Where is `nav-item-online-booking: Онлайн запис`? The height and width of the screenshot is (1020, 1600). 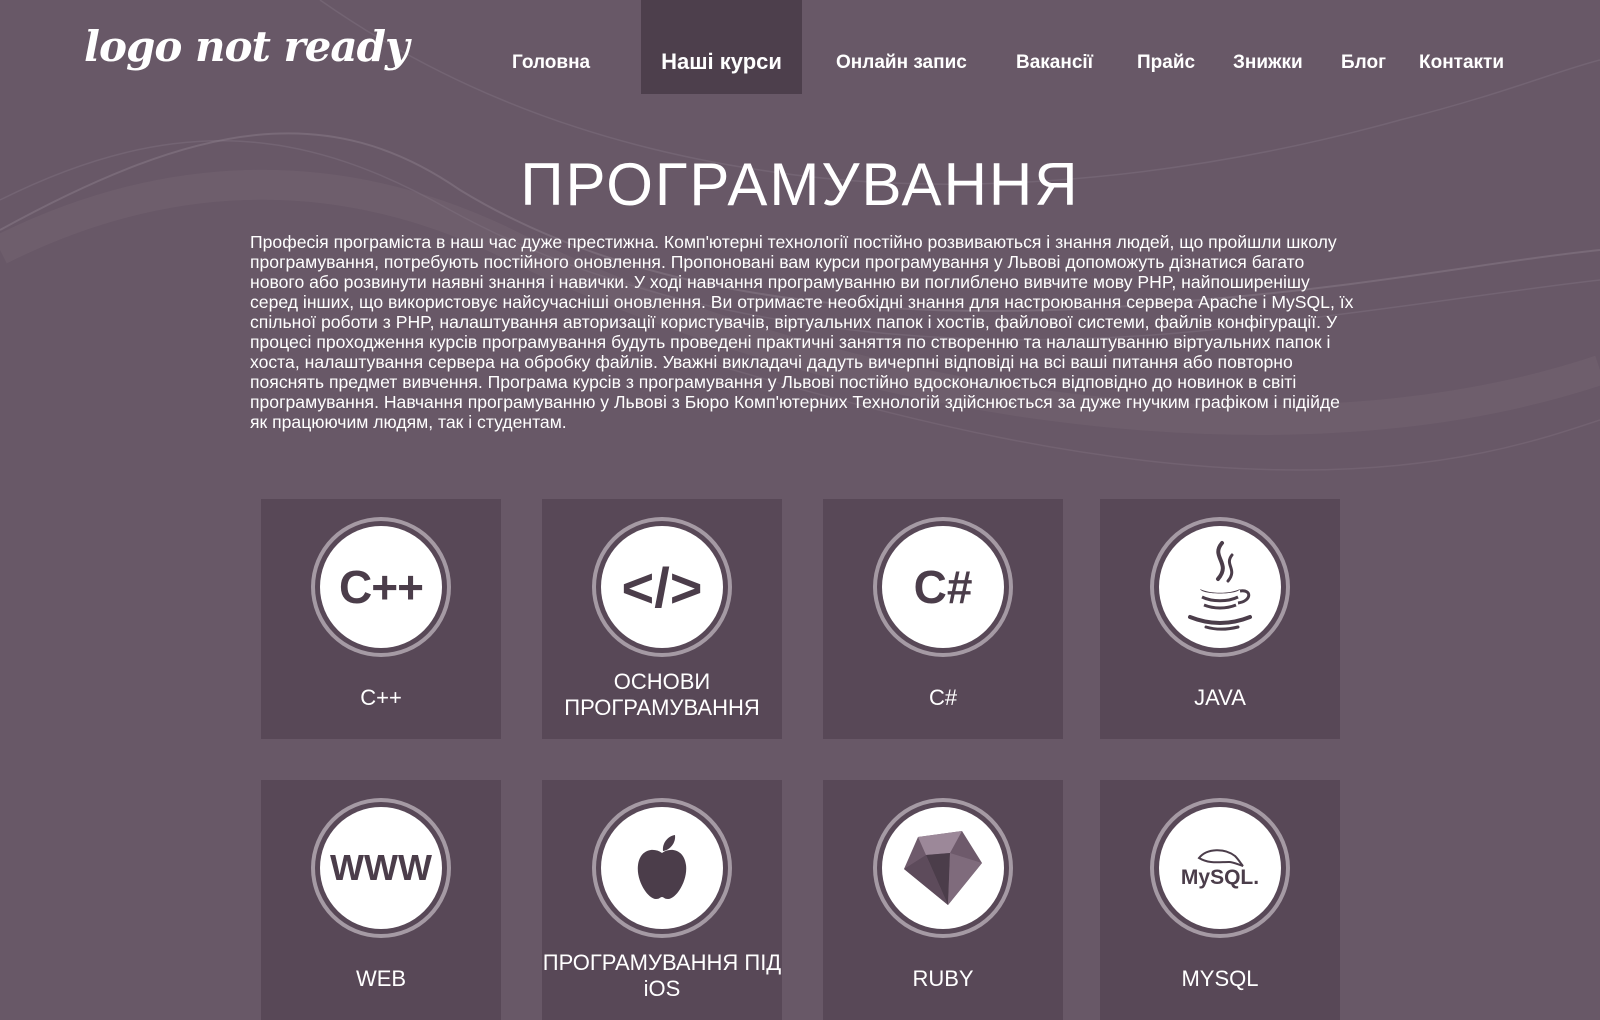
nav-item-online-booking: Онлайн запис is located at coordinates (901, 47).